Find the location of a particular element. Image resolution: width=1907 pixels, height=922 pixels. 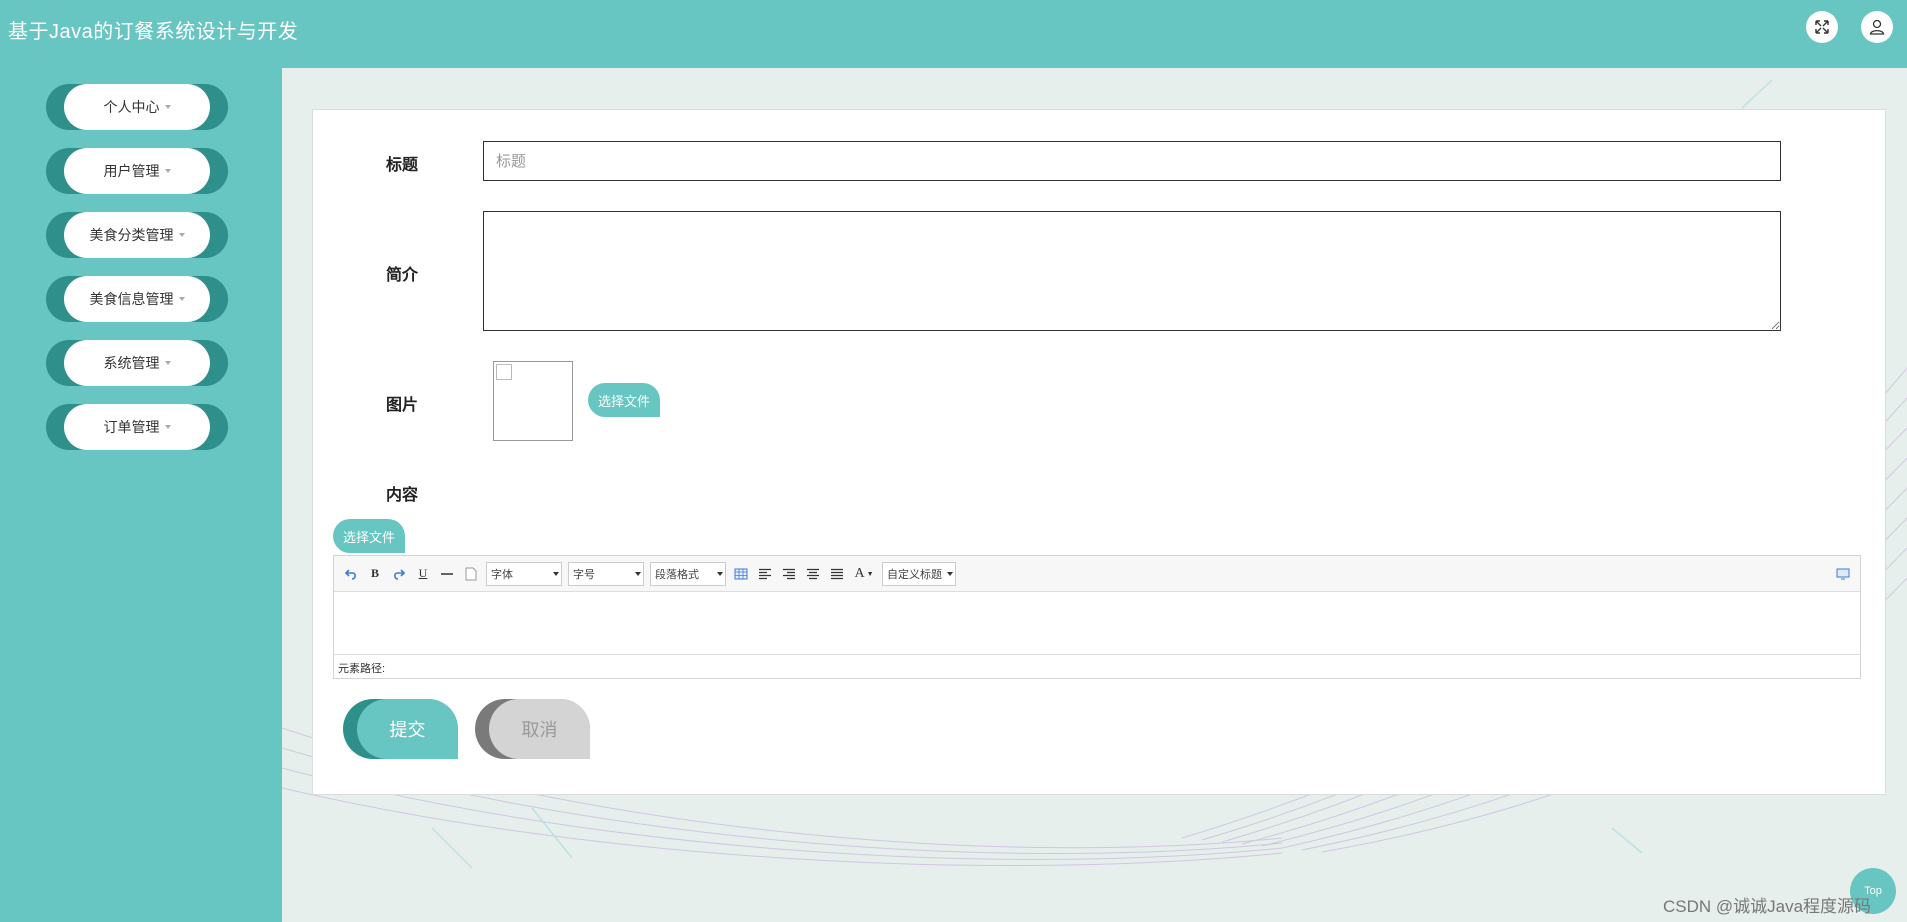

sidebar-item-label: 美食信息管理 is located at coordinates (131, 299).